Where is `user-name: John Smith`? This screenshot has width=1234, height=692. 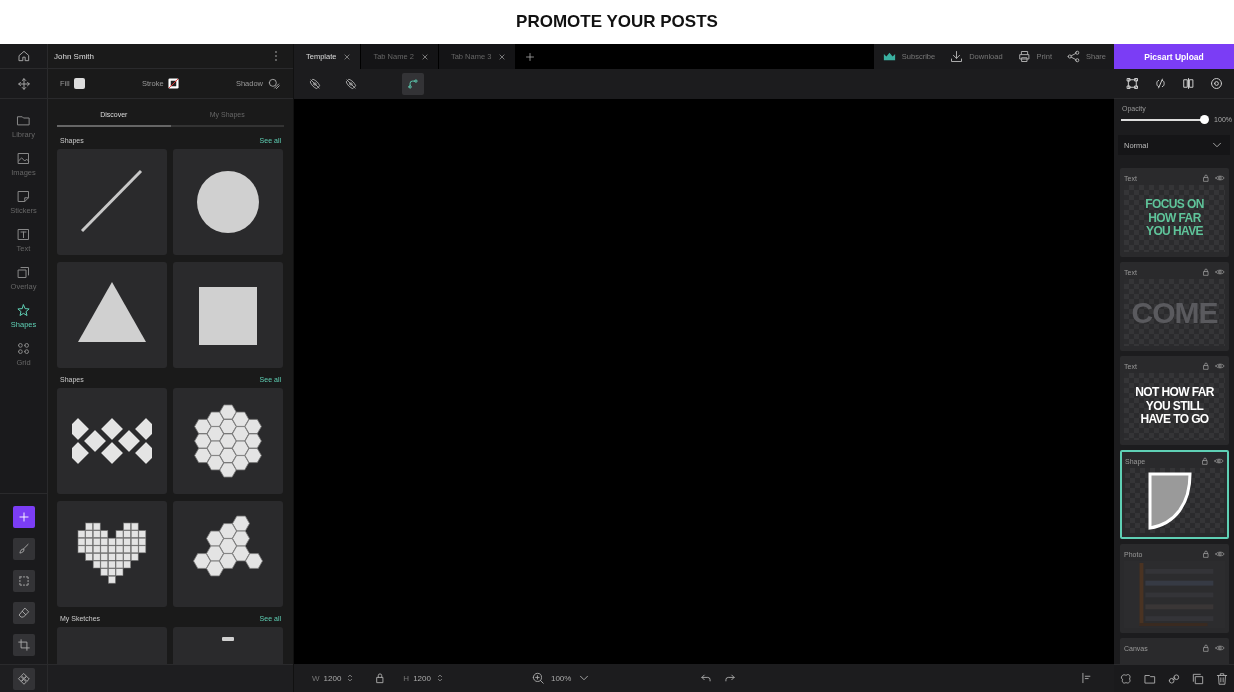
user-name: John Smith is located at coordinates (74, 56).